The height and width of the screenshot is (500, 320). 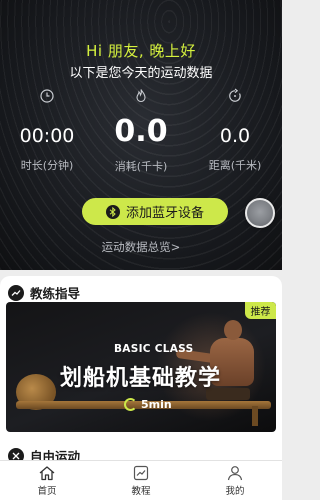 I want to click on add-bluetooth-device-button: 添加蓝牙设备, so click(x=155, y=211).